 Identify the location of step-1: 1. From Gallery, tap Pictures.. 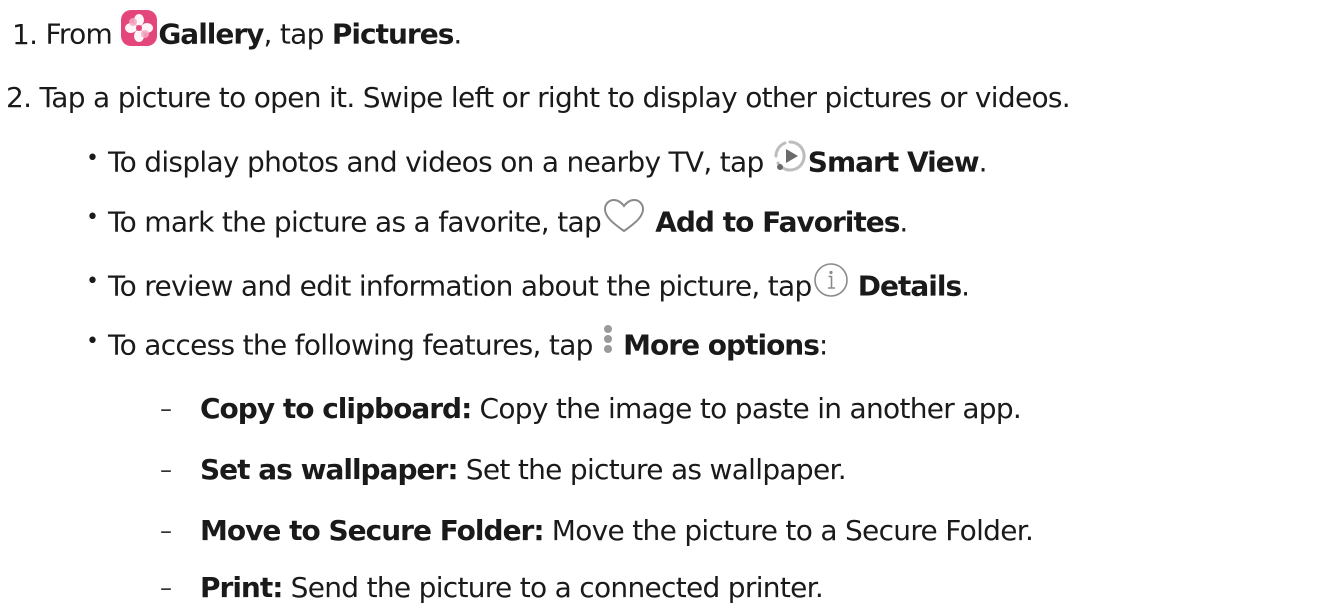
(237, 34).